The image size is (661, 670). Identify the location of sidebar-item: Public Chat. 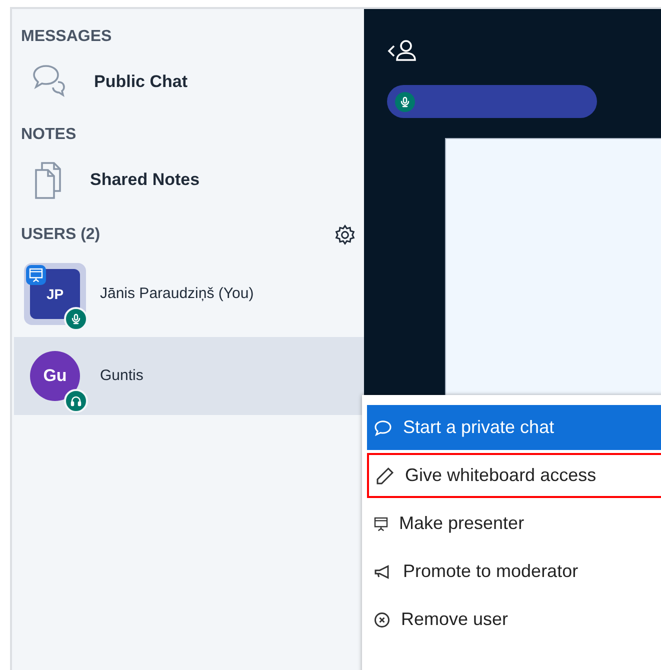
(188, 82).